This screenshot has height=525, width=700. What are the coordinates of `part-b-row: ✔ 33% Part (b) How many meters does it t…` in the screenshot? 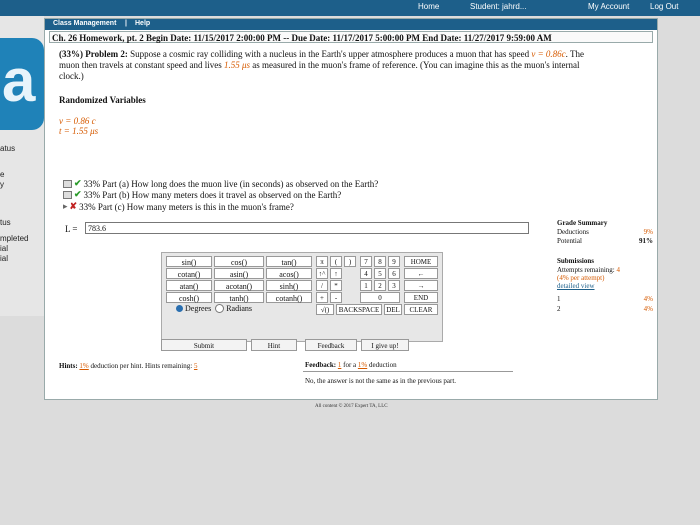 It's located at (202, 194).